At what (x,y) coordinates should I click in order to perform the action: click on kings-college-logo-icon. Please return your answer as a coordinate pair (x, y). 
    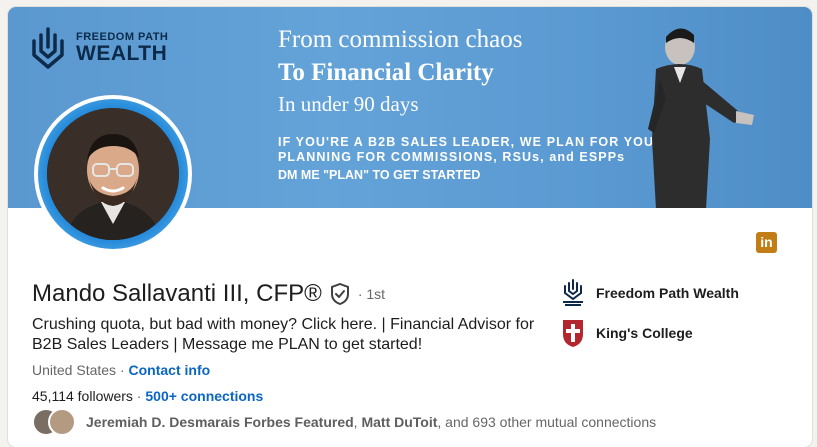
    Looking at the image, I should click on (573, 333).